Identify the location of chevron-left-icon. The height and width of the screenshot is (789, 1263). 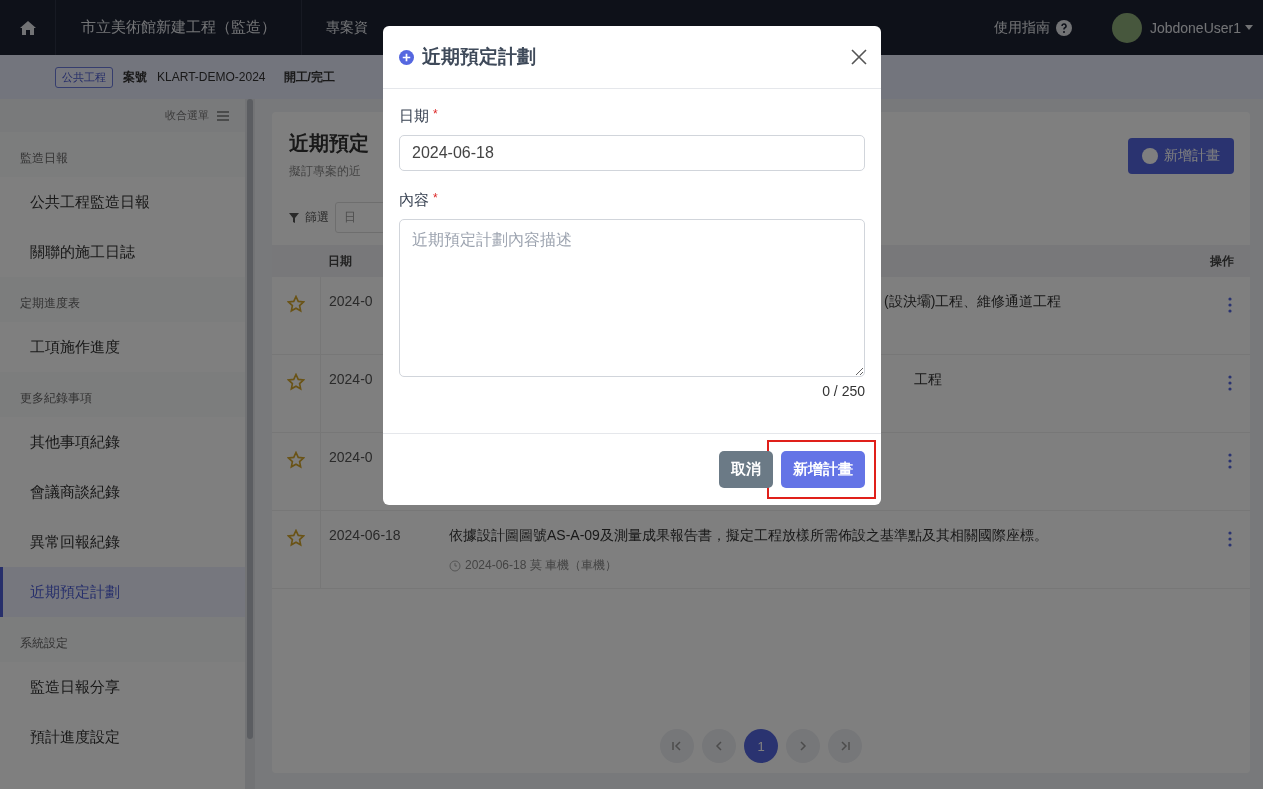
(719, 746).